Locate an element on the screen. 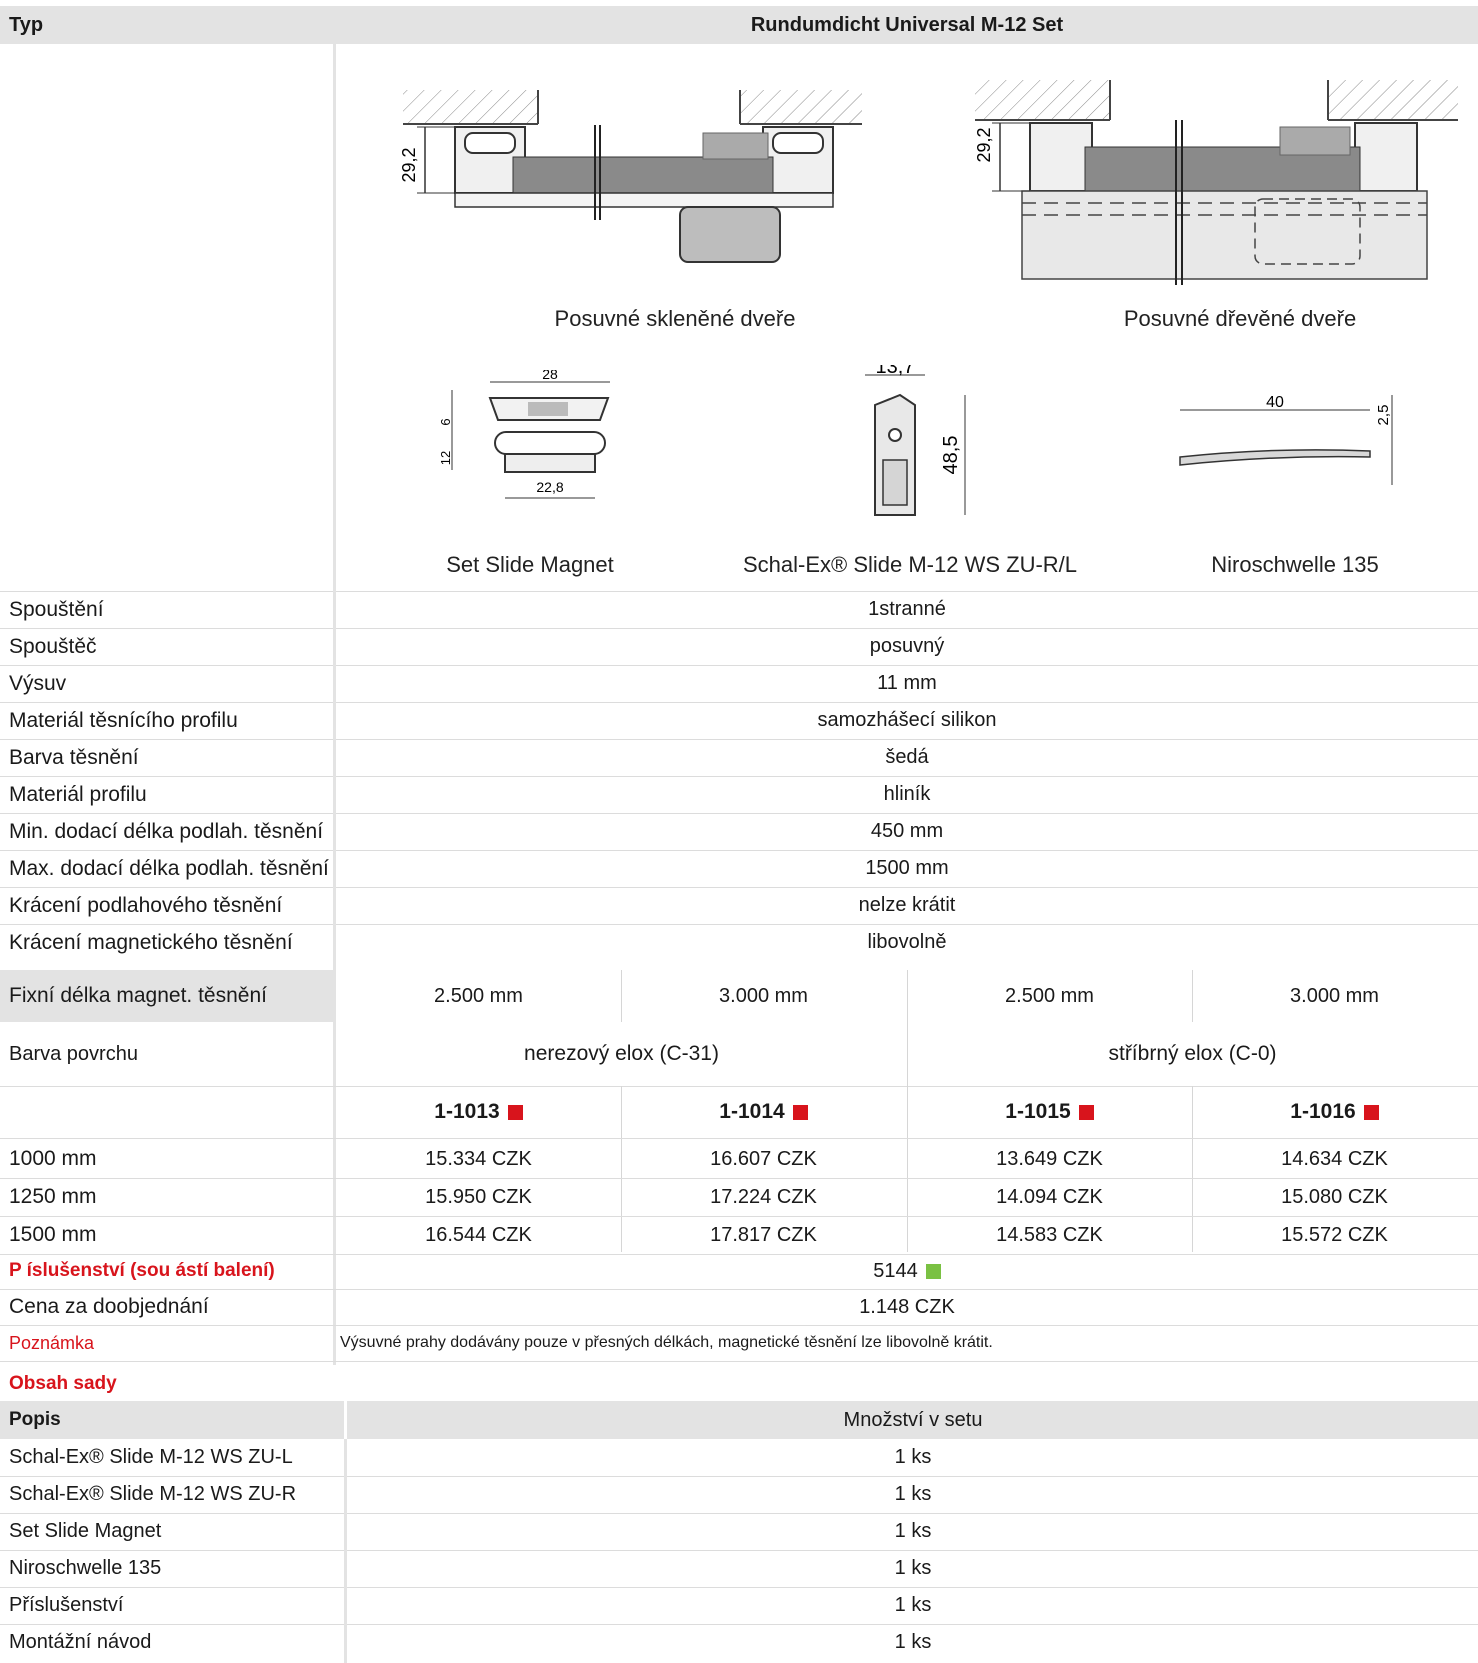 The width and height of the screenshot is (1478, 1663). header-product: Rundumdicht Universal M-12 Set is located at coordinates (907, 24).